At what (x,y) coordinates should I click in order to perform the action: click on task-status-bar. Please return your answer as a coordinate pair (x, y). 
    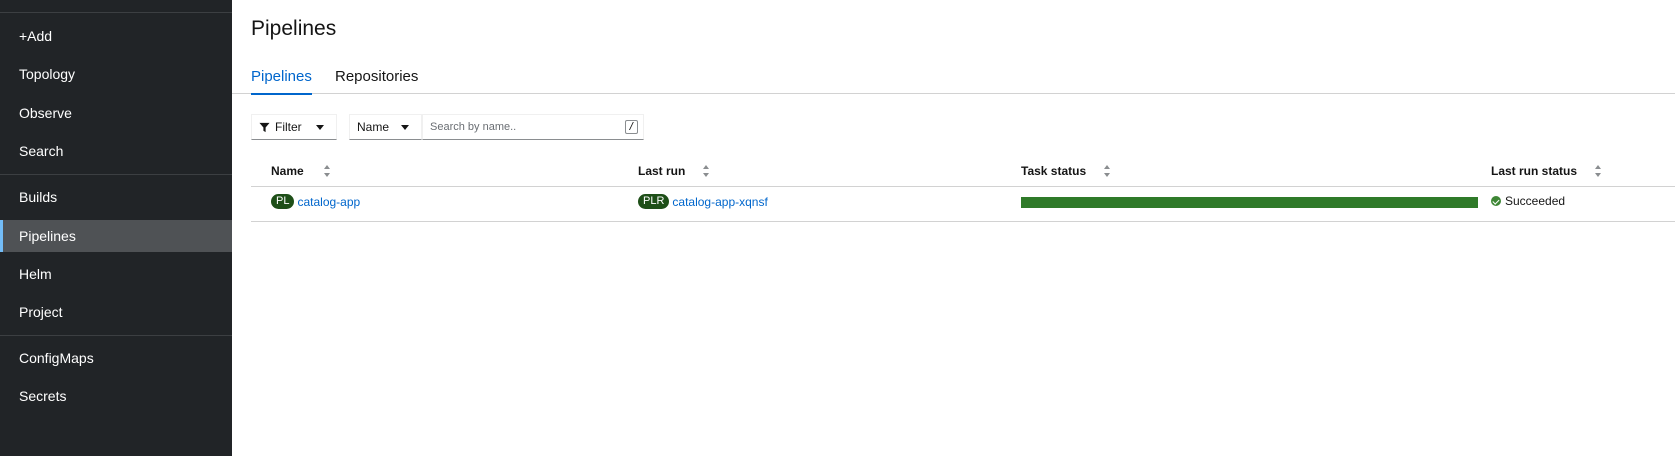
    Looking at the image, I should click on (1249, 202).